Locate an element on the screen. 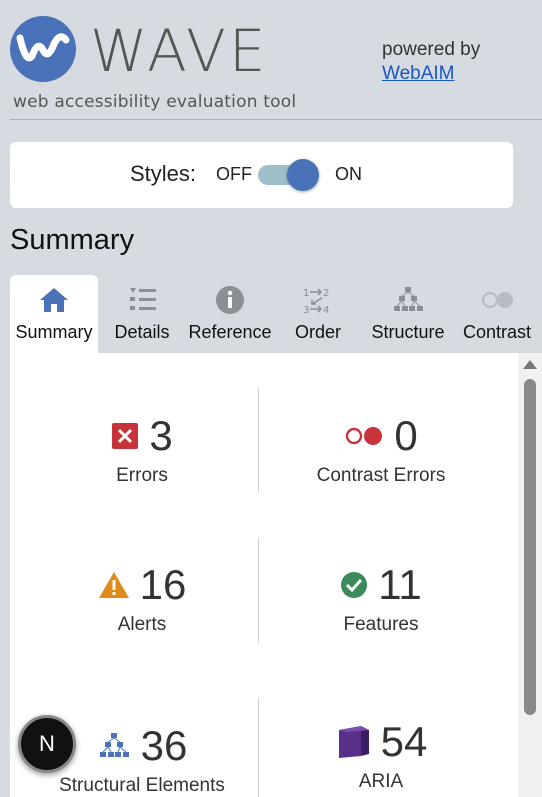  tab-reference: Reference is located at coordinates (230, 314).